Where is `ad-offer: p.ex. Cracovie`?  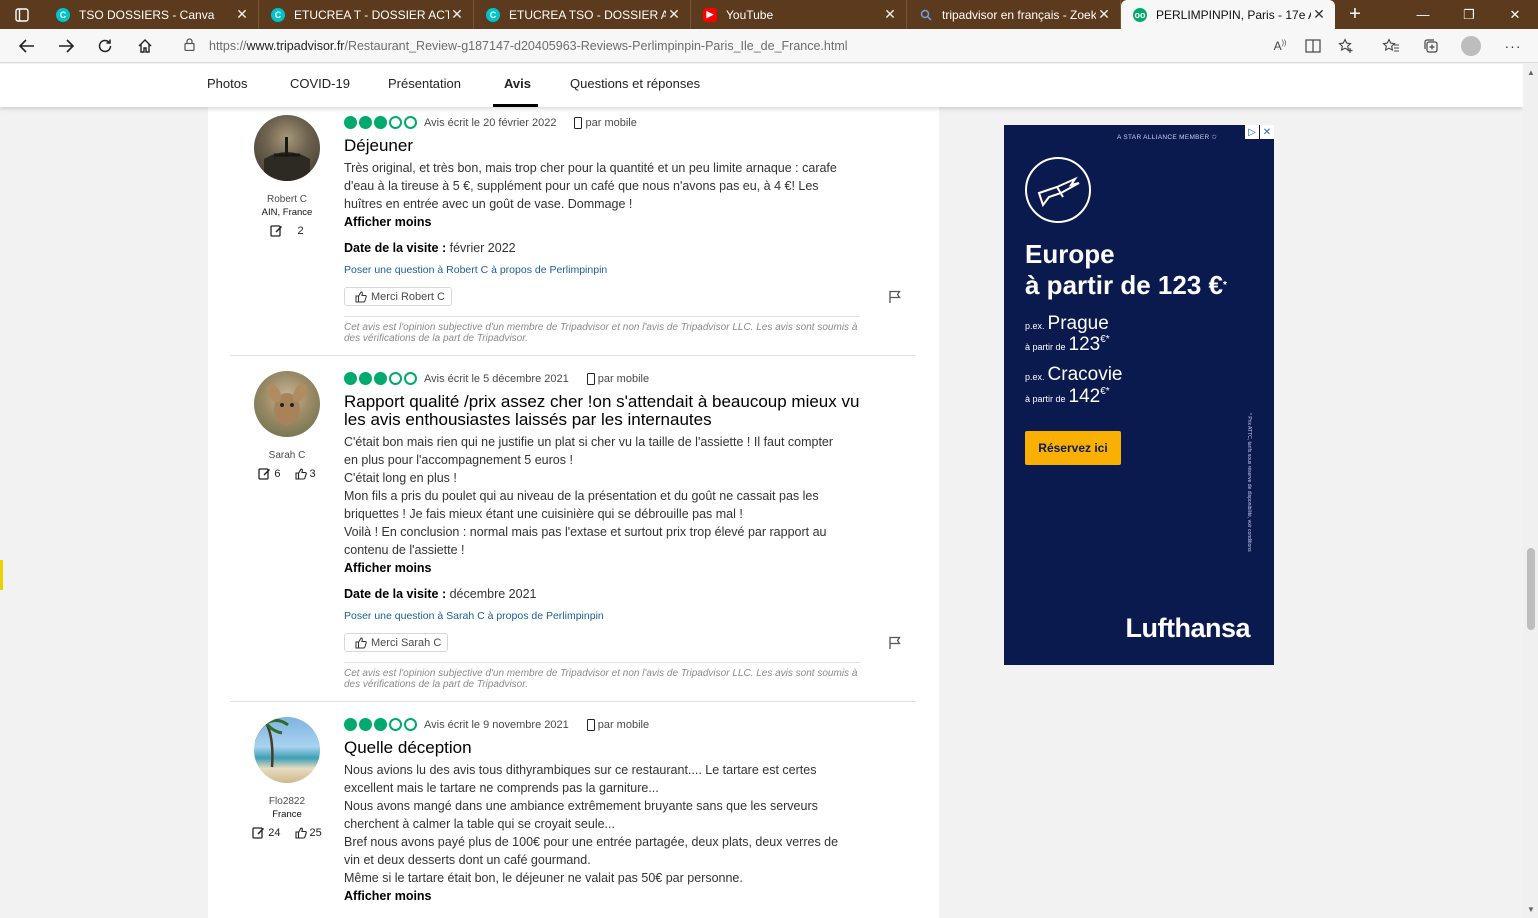 ad-offer: p.ex. Cracovie is located at coordinates (1074, 375).